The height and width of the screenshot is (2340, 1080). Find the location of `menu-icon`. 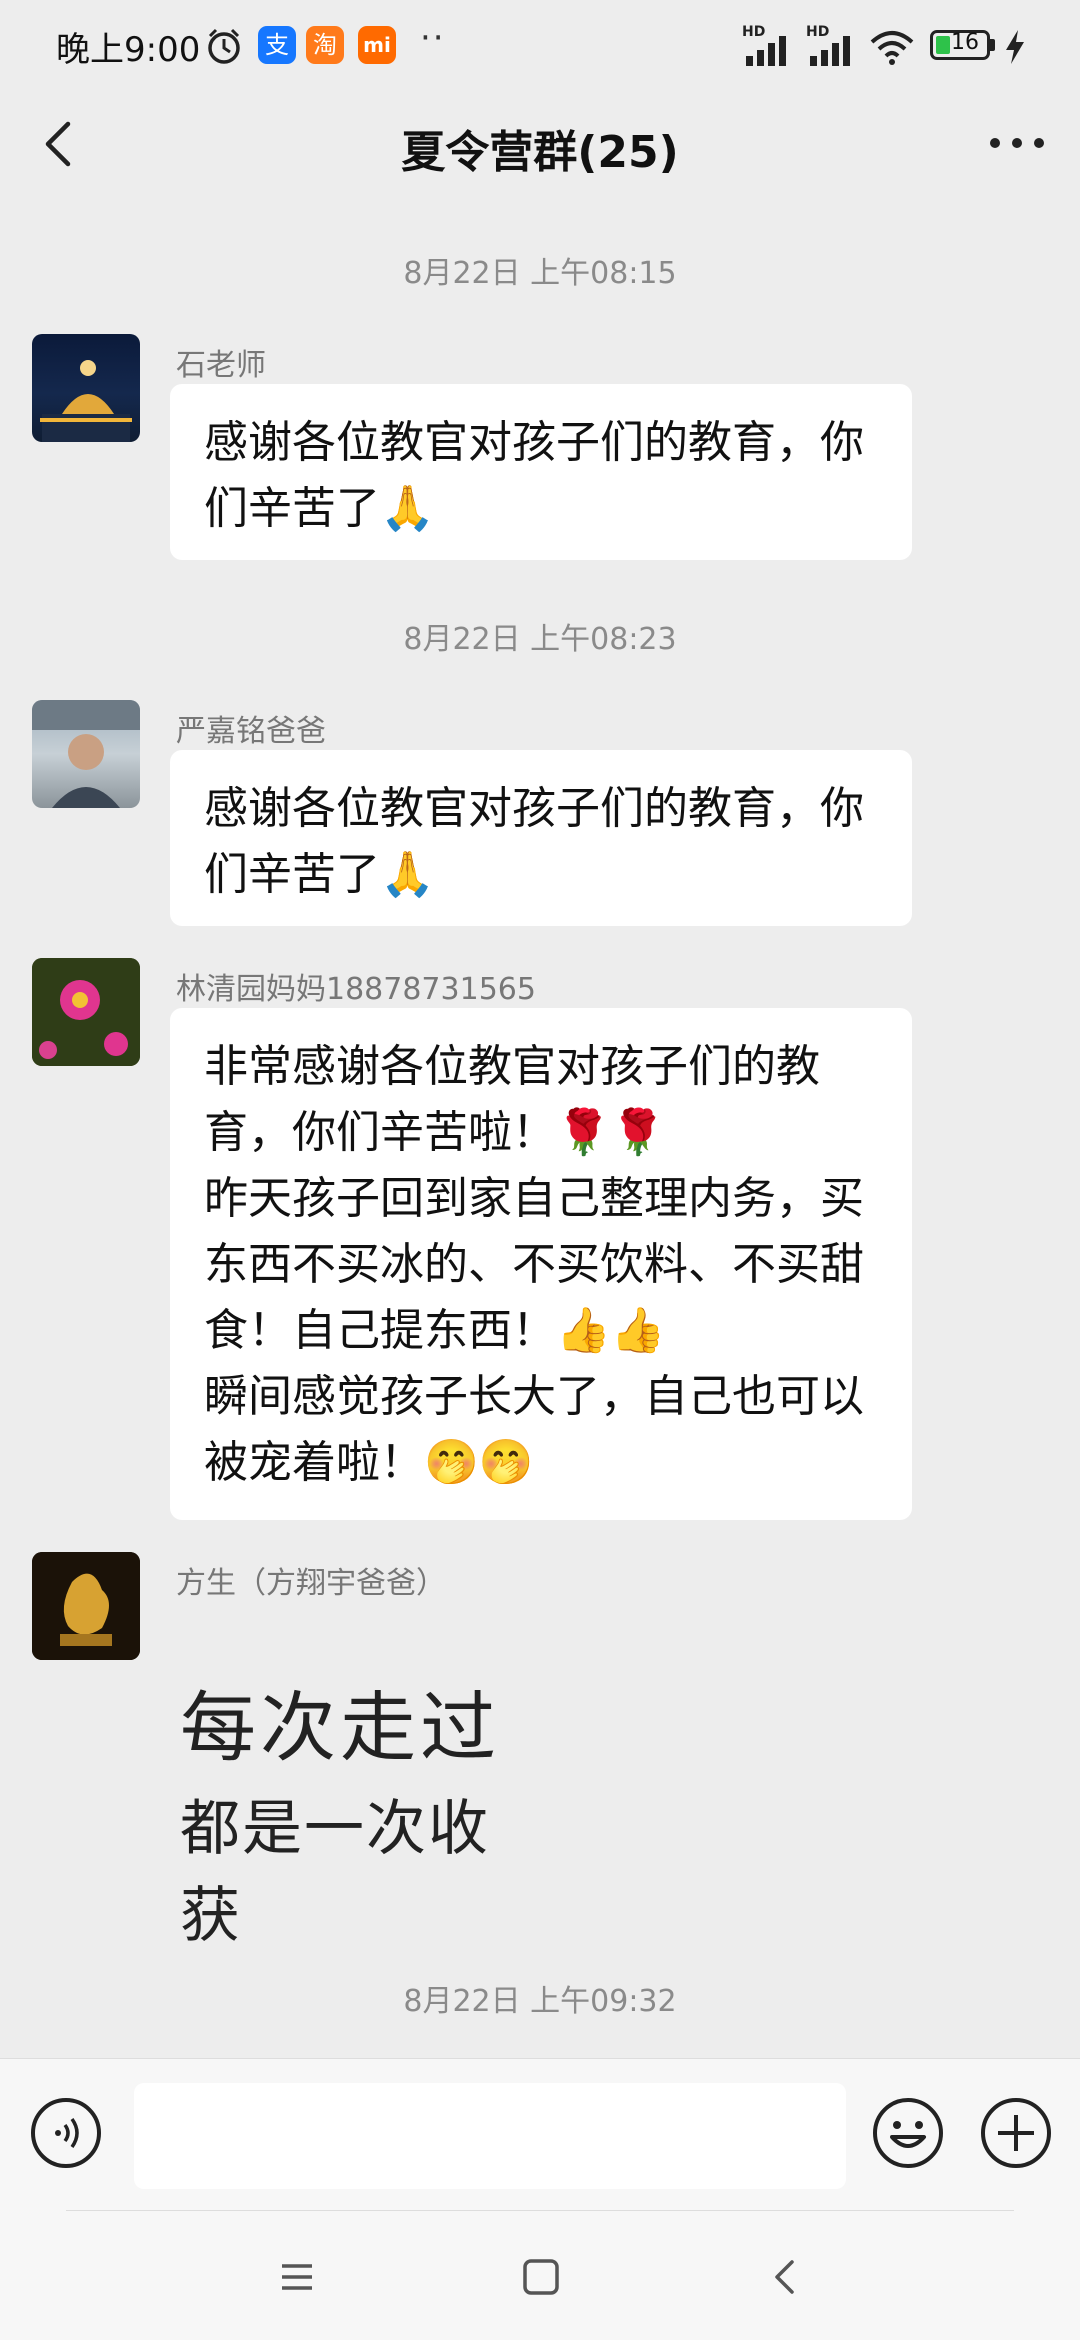

menu-icon is located at coordinates (297, 2277).